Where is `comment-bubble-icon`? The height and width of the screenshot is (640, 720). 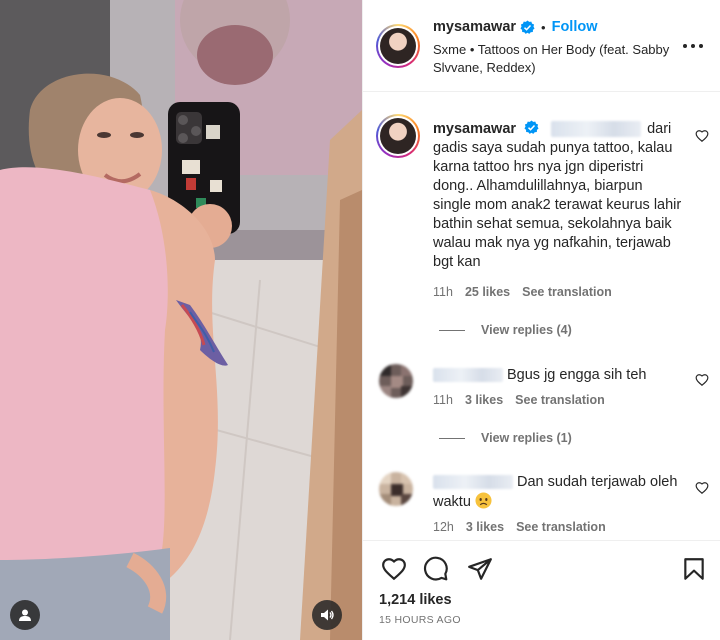 comment-bubble-icon is located at coordinates (436, 569).